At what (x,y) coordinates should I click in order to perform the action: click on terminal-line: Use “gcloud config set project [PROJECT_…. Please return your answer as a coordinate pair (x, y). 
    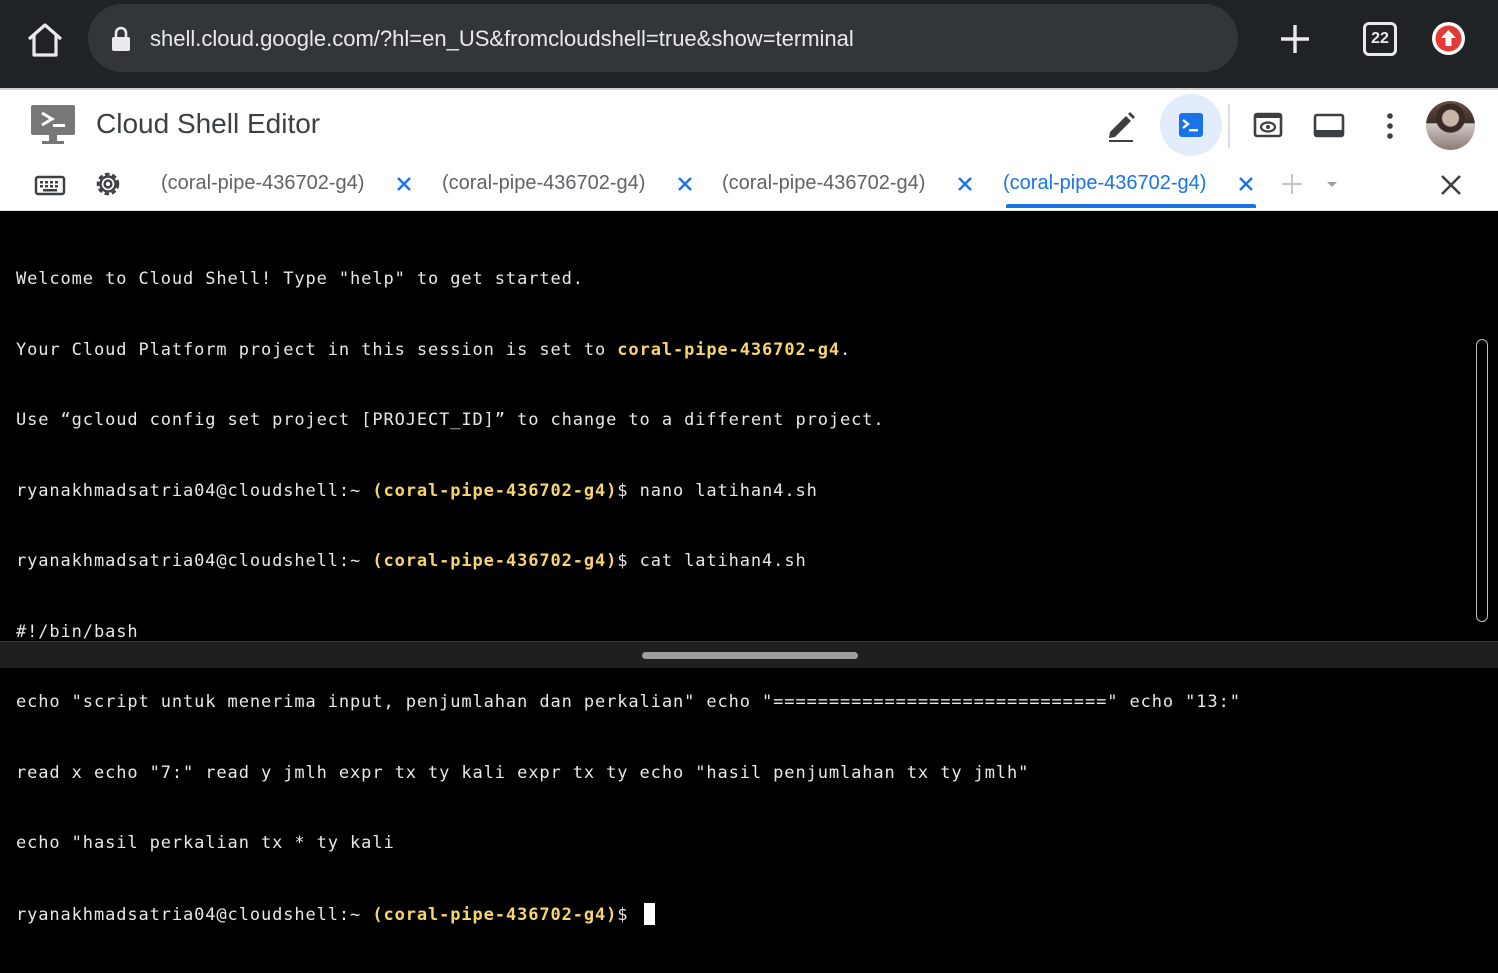
    Looking at the image, I should click on (450, 420).